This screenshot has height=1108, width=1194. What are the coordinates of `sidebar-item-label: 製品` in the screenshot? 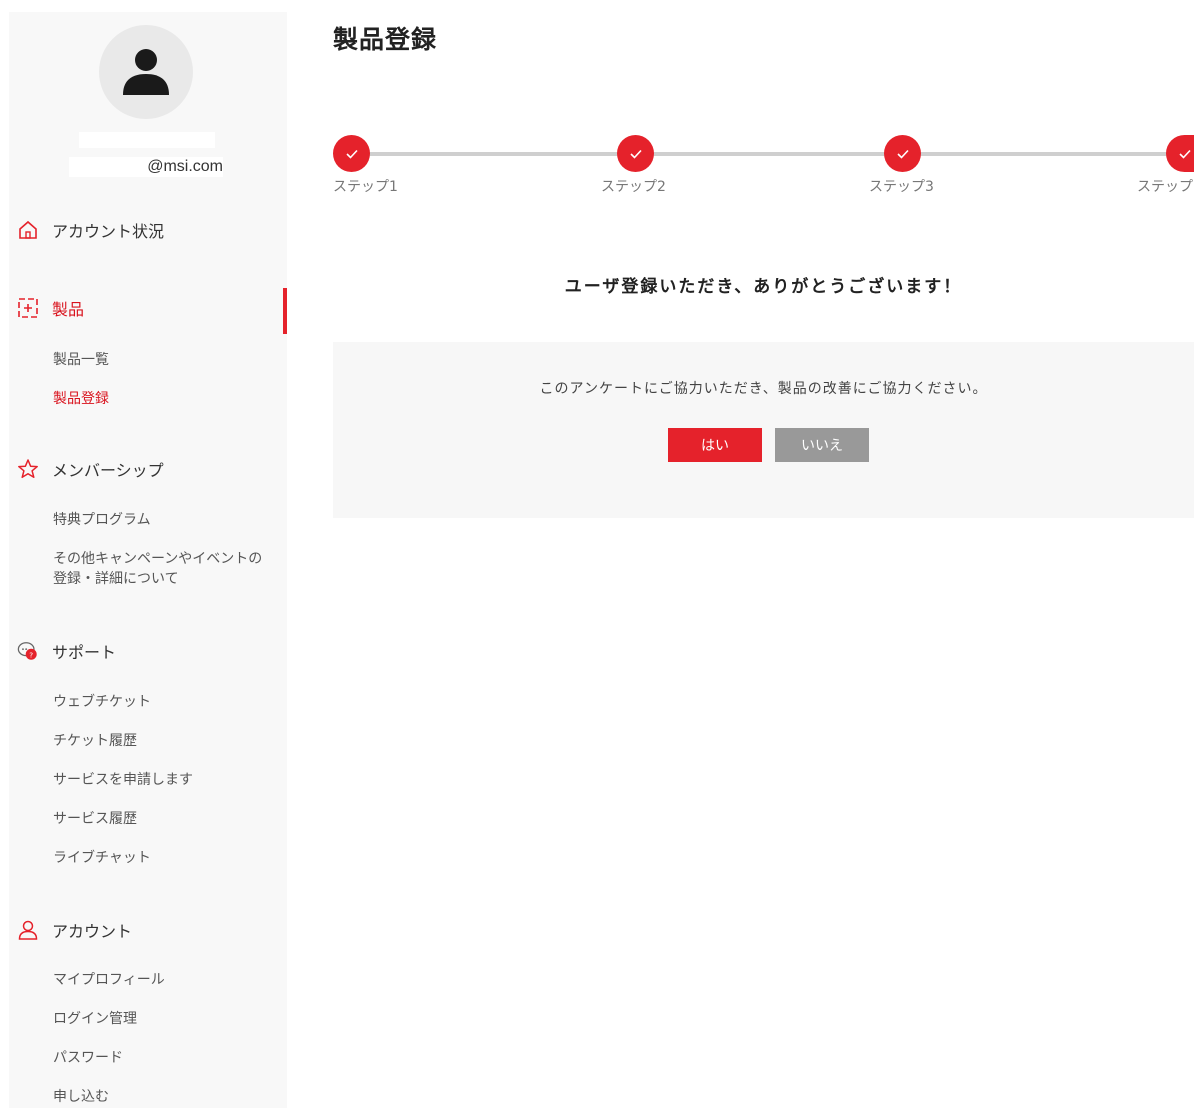 It's located at (68, 309).